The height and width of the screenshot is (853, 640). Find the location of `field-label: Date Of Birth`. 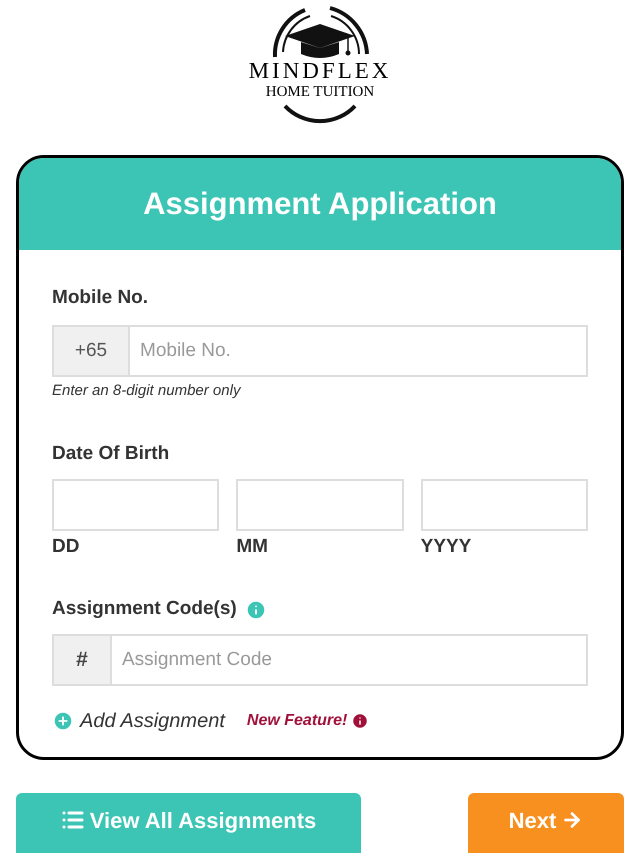

field-label: Date Of Birth is located at coordinates (111, 454).